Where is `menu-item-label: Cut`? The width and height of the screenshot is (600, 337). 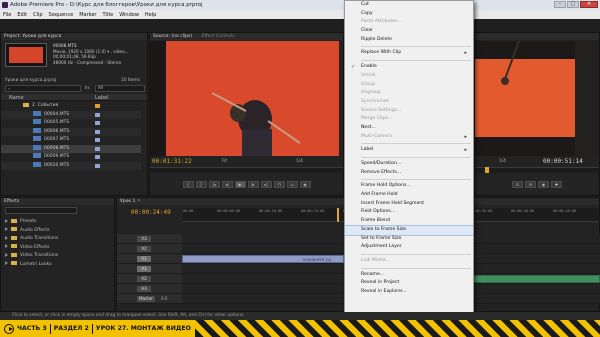
menu-item-label: Cut is located at coordinates (365, 4).